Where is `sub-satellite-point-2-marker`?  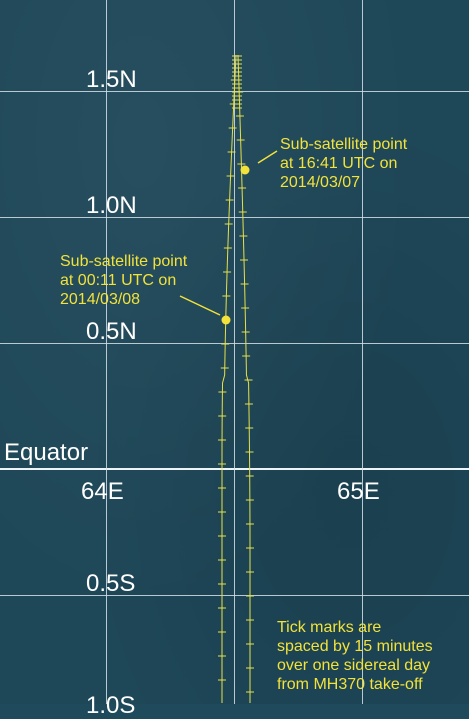 sub-satellite-point-2-marker is located at coordinates (226, 320).